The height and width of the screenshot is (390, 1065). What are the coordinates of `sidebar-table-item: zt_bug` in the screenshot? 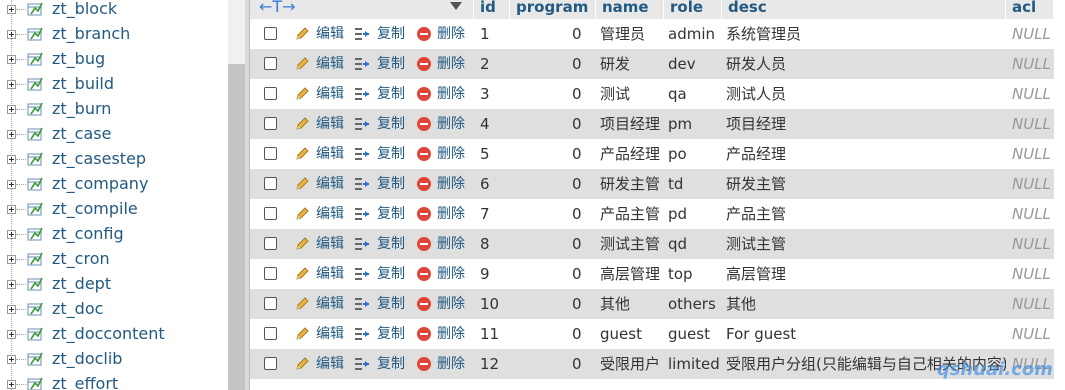 It's located at (114, 59).